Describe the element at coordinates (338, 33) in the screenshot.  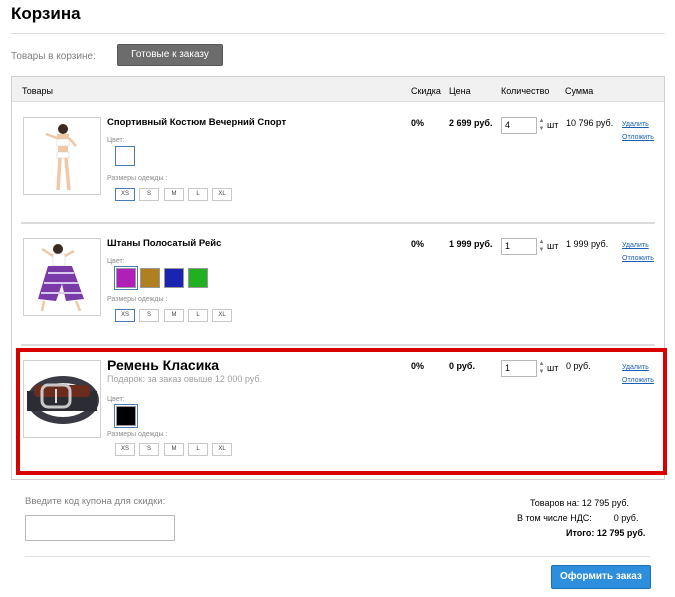
I see `title-divider` at that location.